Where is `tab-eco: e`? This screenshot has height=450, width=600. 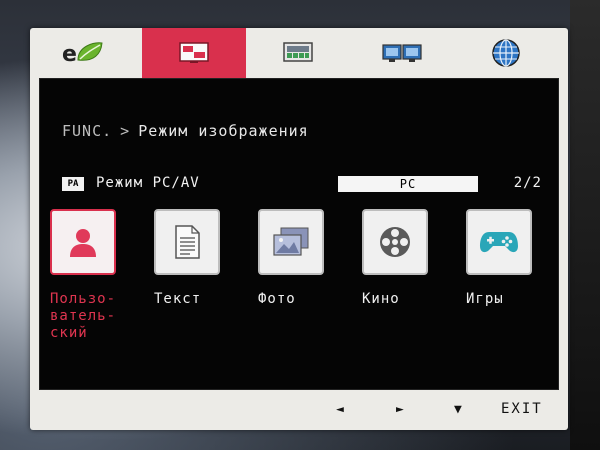
tab-eco: e is located at coordinates (82, 53).